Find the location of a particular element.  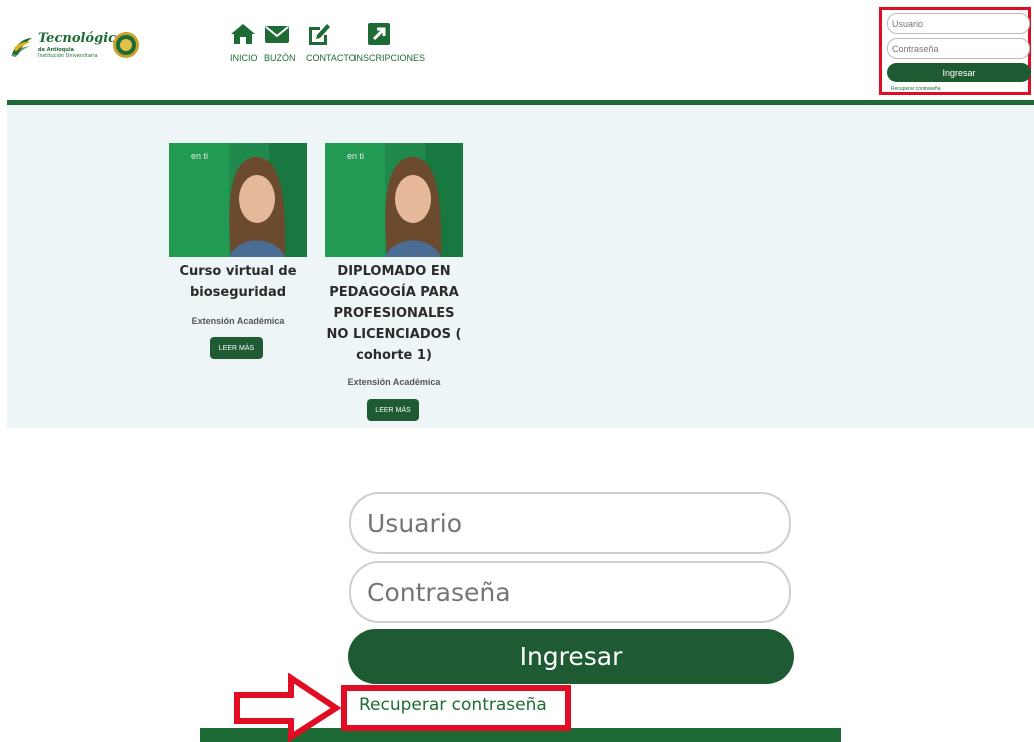

nav-label-inscripciones: INSCRIPCIONES is located at coordinates (390, 58).